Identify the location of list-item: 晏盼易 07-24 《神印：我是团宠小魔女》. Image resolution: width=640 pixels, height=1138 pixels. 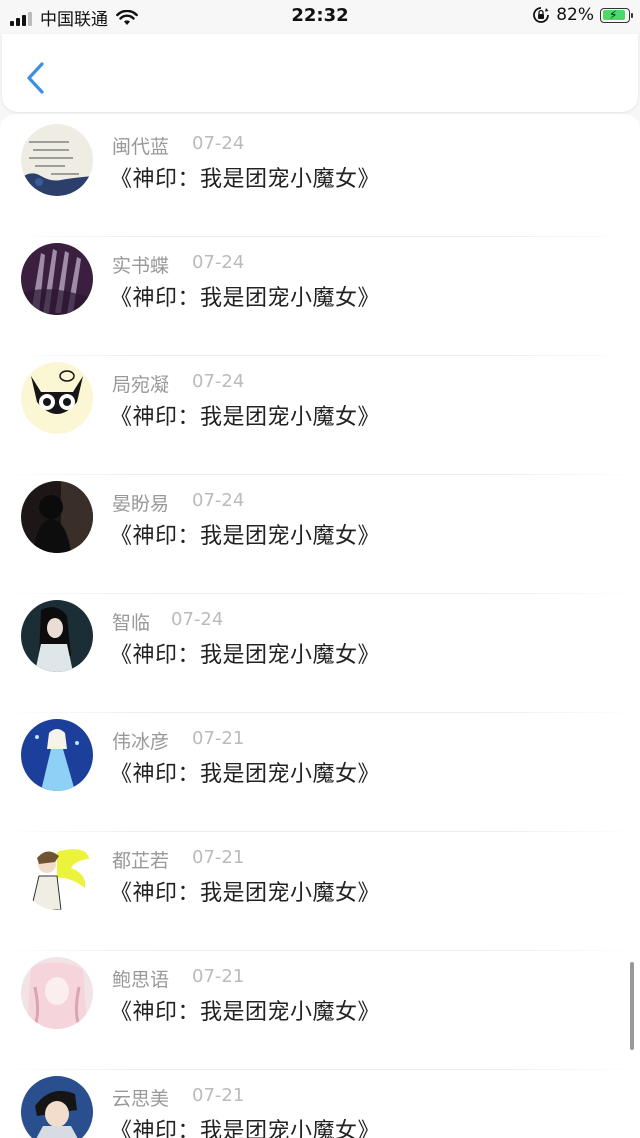
(320, 534).